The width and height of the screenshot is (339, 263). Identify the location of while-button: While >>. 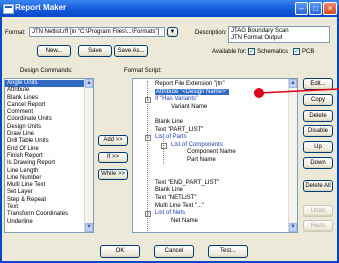
(113, 174).